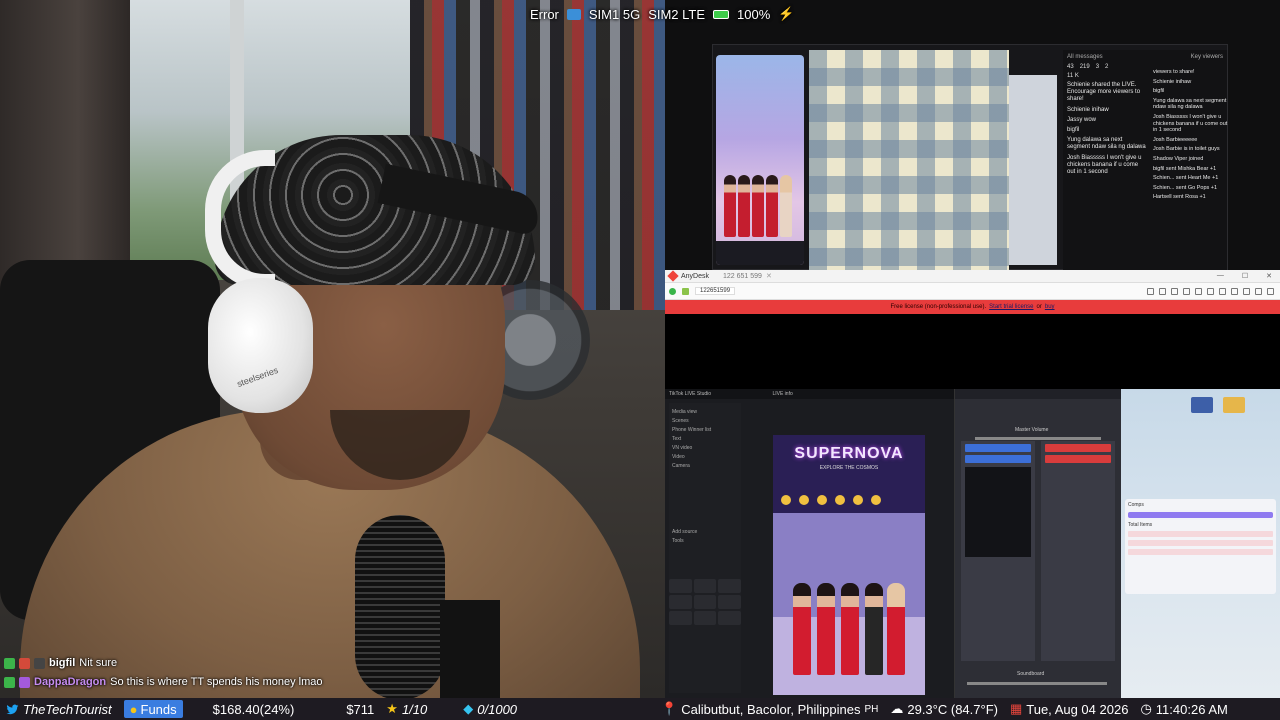 This screenshot has height=720, width=1280. What do you see at coordinates (1146, 708) in the screenshot?
I see `clock-icon: ◷` at bounding box center [1146, 708].